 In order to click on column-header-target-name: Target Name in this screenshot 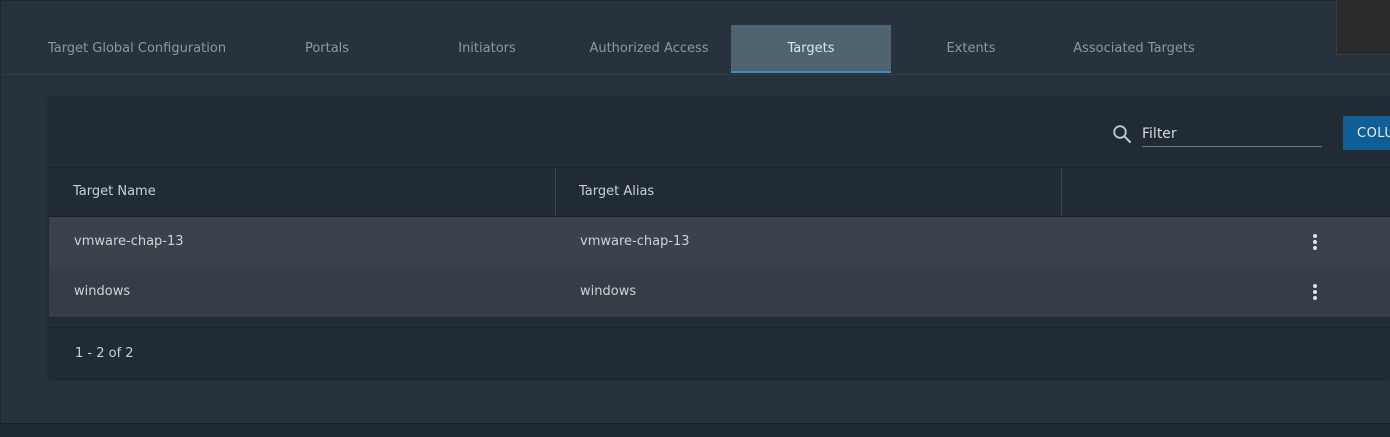, I will do `click(302, 192)`.